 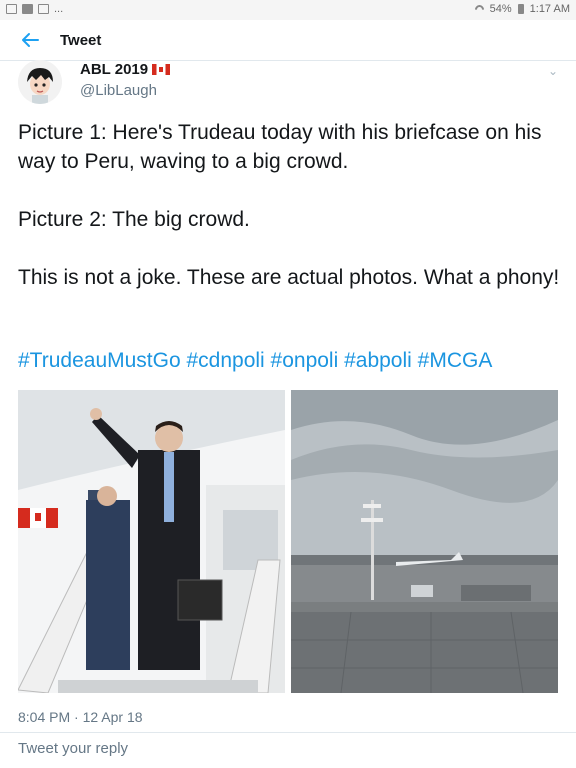 What do you see at coordinates (134, 219) in the screenshot?
I see `tweet-paragraph: Picture 2: The big crowd.` at bounding box center [134, 219].